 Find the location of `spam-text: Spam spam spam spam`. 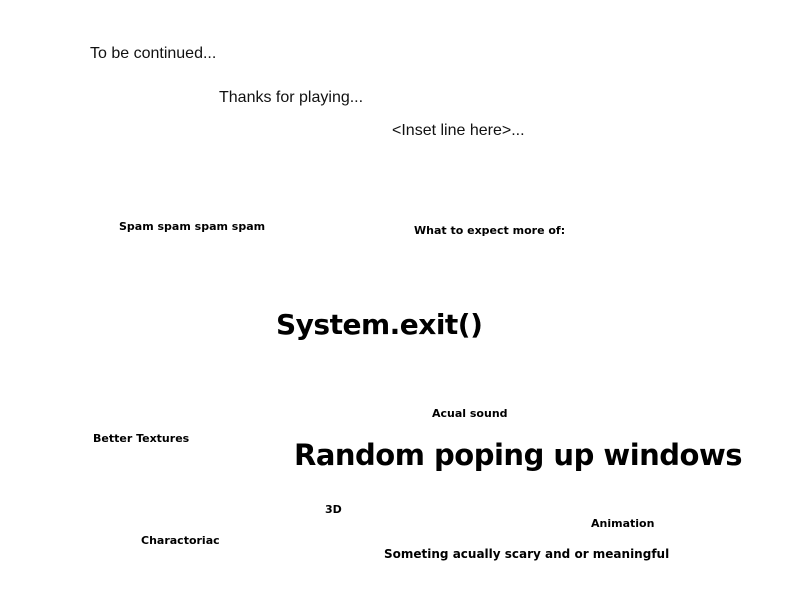

spam-text: Spam spam spam spam is located at coordinates (192, 226).